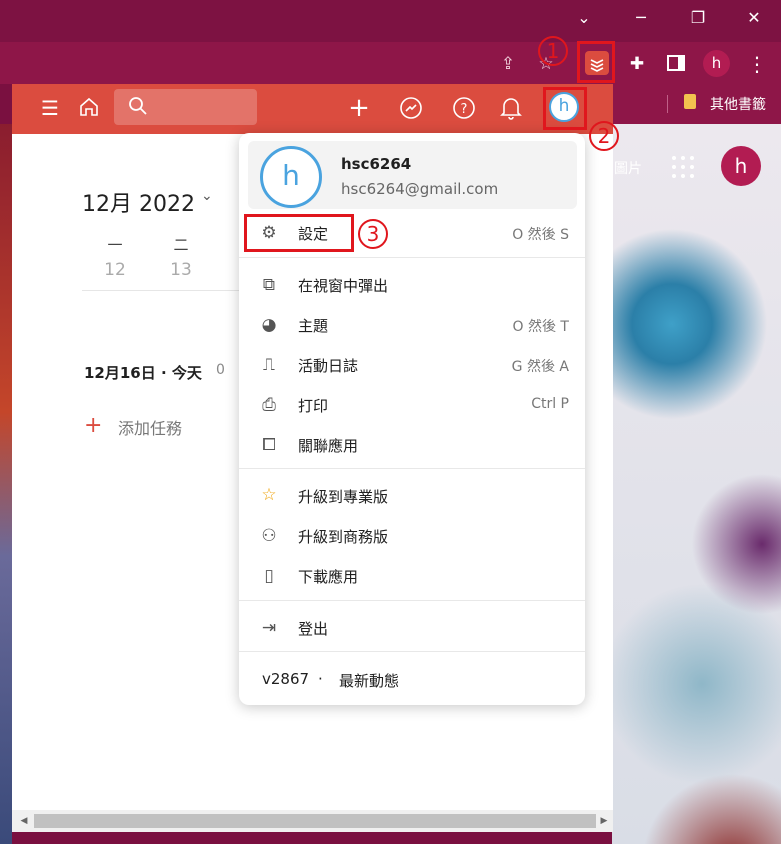 The width and height of the screenshot is (781, 844). I want to click on close-button: ✕, so click(754, 18).